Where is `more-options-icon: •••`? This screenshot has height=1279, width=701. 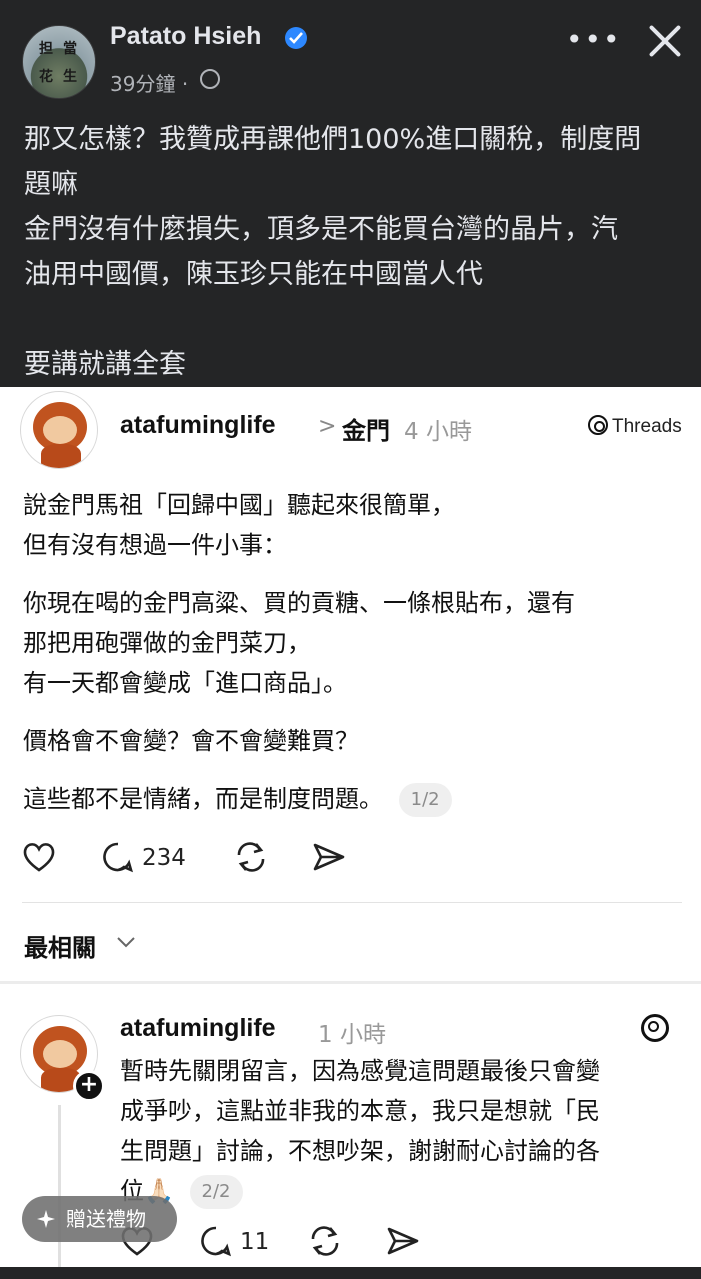 more-options-icon: ••• is located at coordinates (594, 40).